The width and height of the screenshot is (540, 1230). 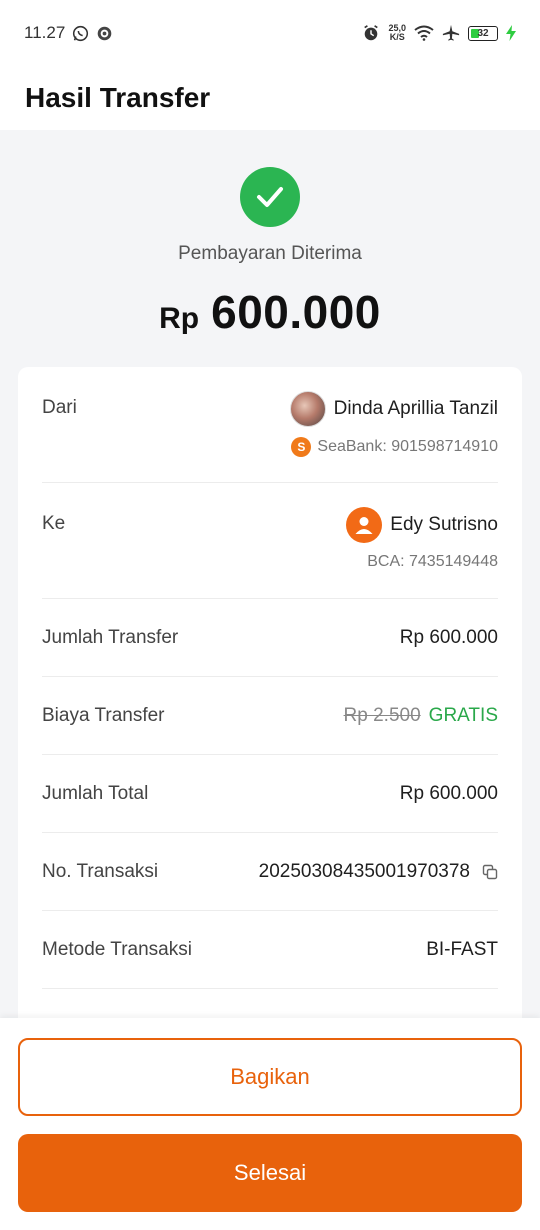 I want to click on sender-avatar, so click(x=307, y=409).